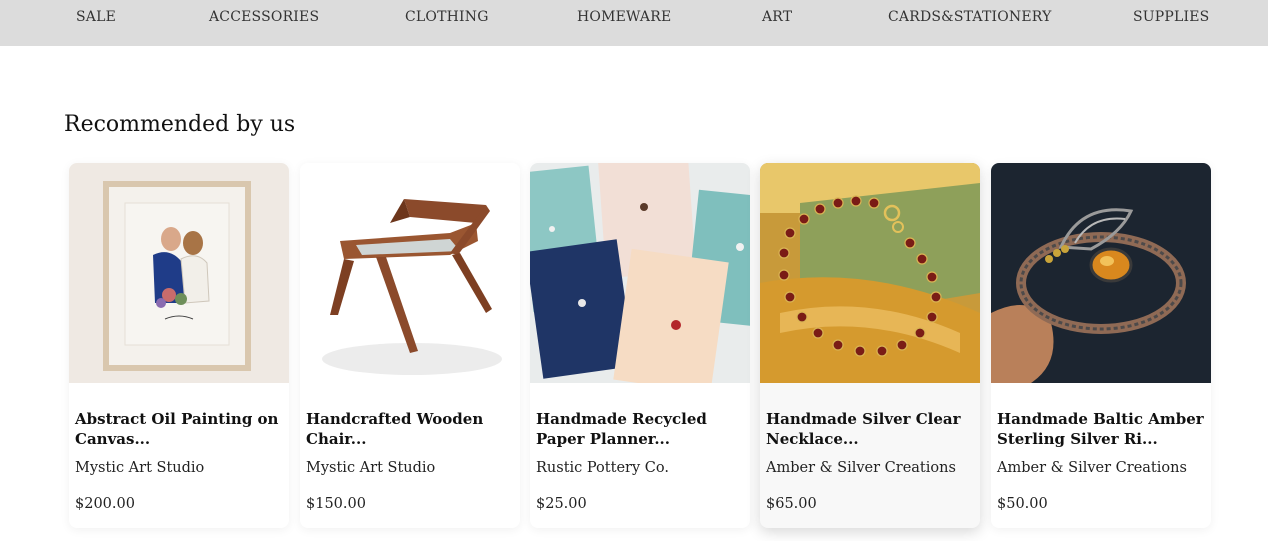 Image resolution: width=1268 pixels, height=541 pixels. Describe the element at coordinates (561, 504) in the screenshot. I see `product-price: $25.00` at that location.